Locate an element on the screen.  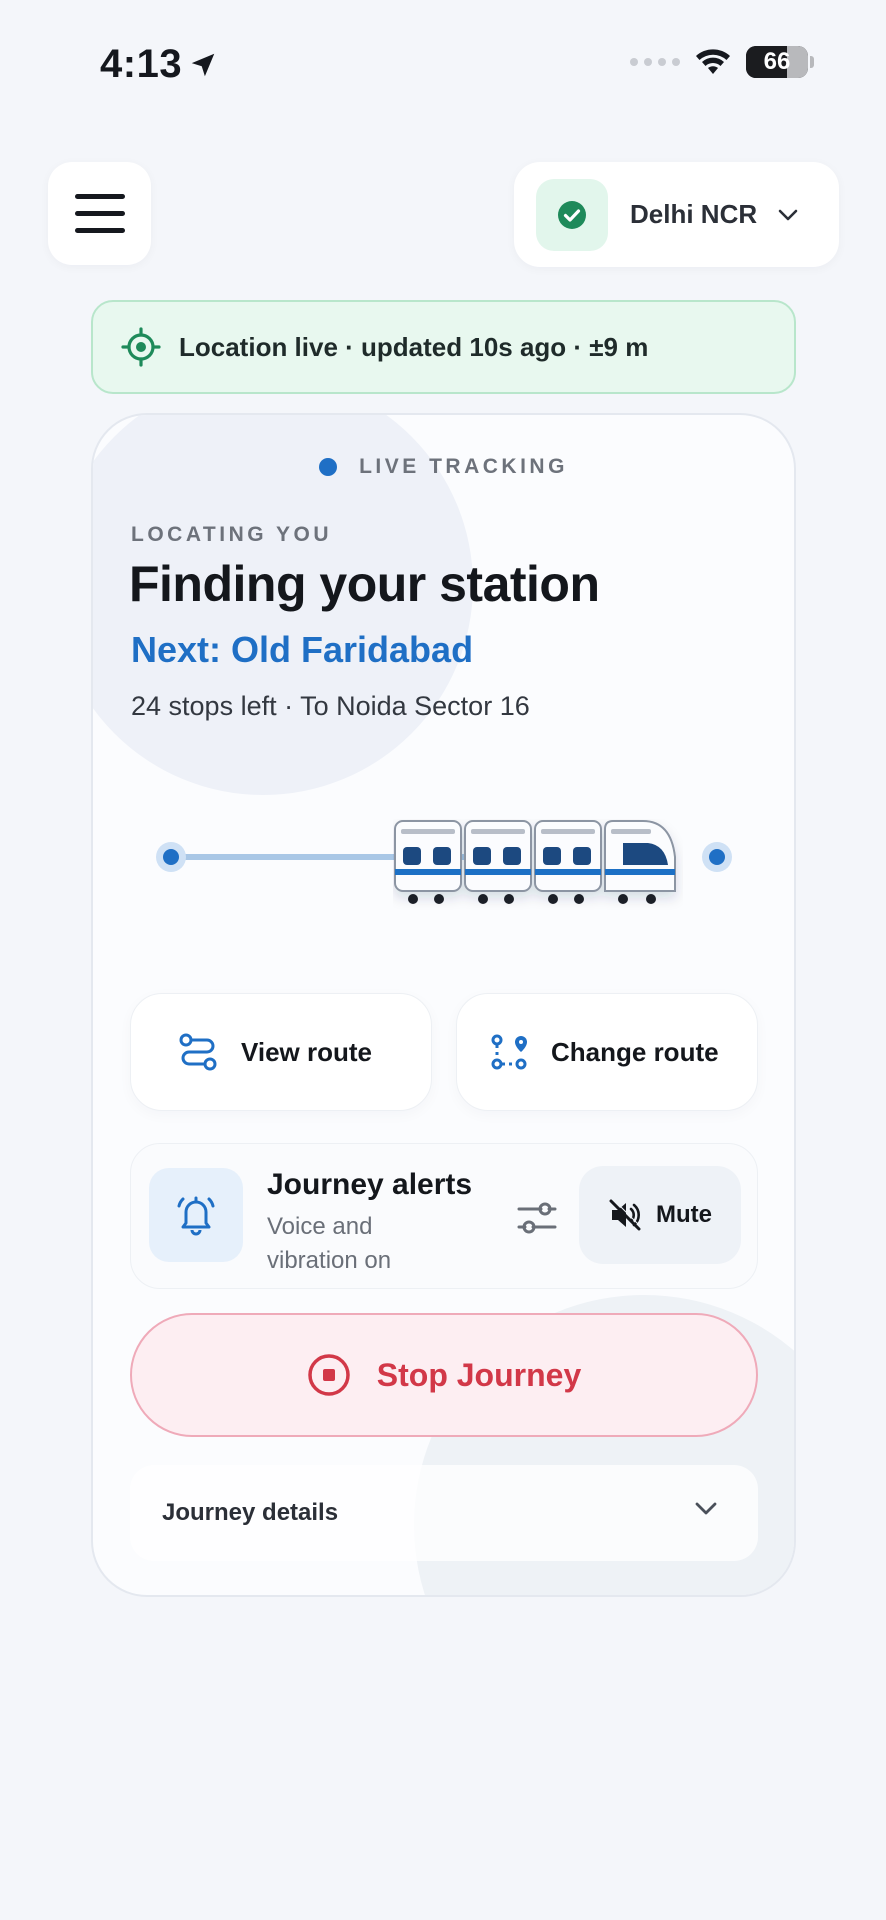
view-route-label: View route is located at coordinates (307, 1051).